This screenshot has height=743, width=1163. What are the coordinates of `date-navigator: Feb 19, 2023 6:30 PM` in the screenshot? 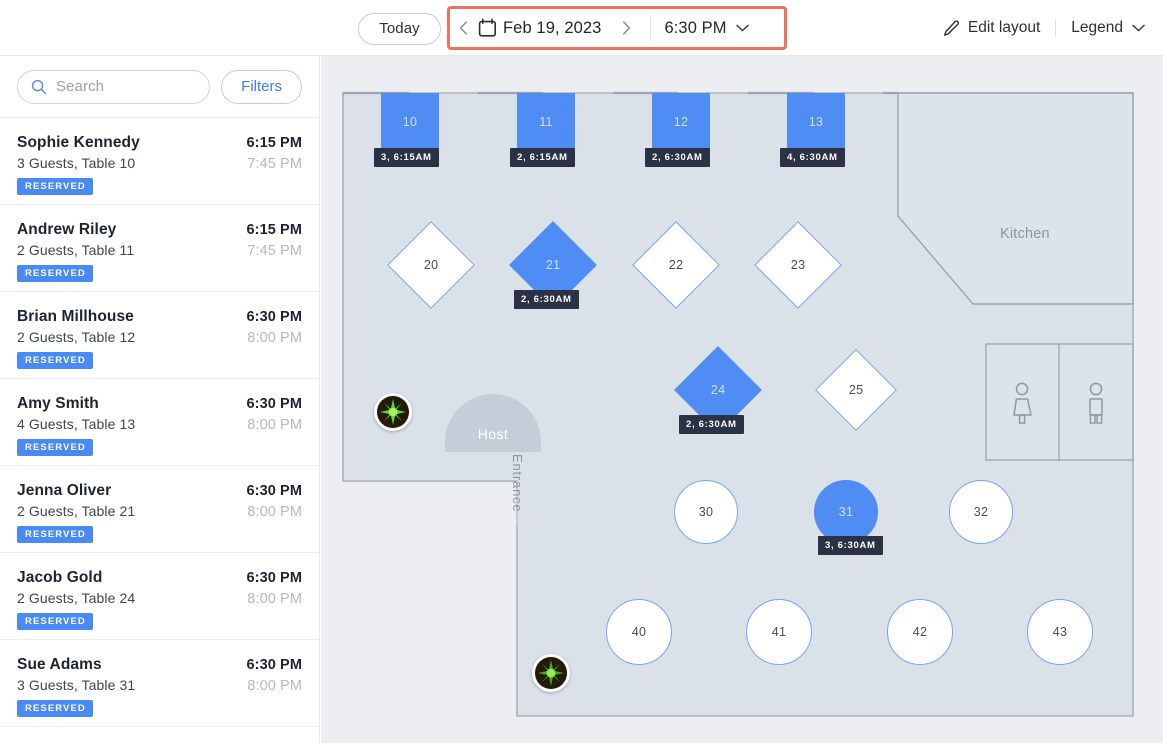 It's located at (600, 28).